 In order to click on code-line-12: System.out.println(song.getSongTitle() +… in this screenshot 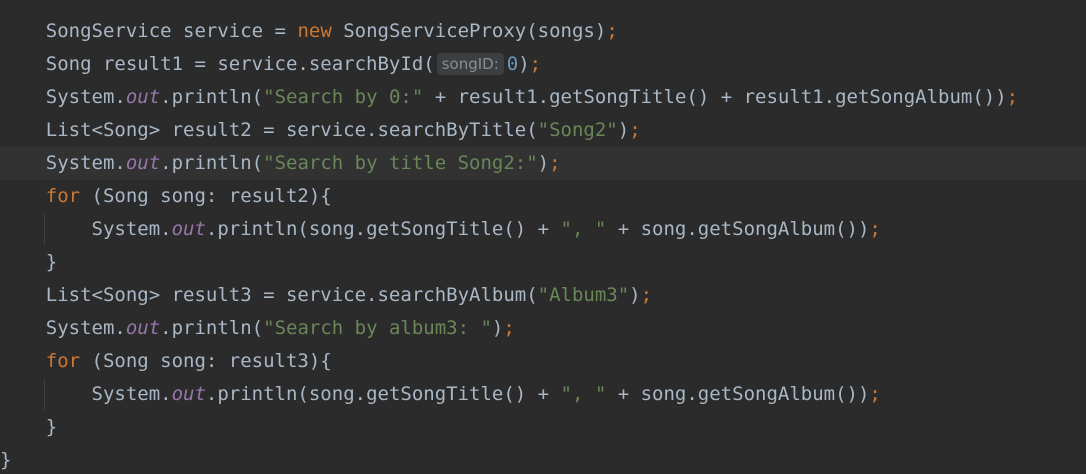, I will do `click(543, 394)`.